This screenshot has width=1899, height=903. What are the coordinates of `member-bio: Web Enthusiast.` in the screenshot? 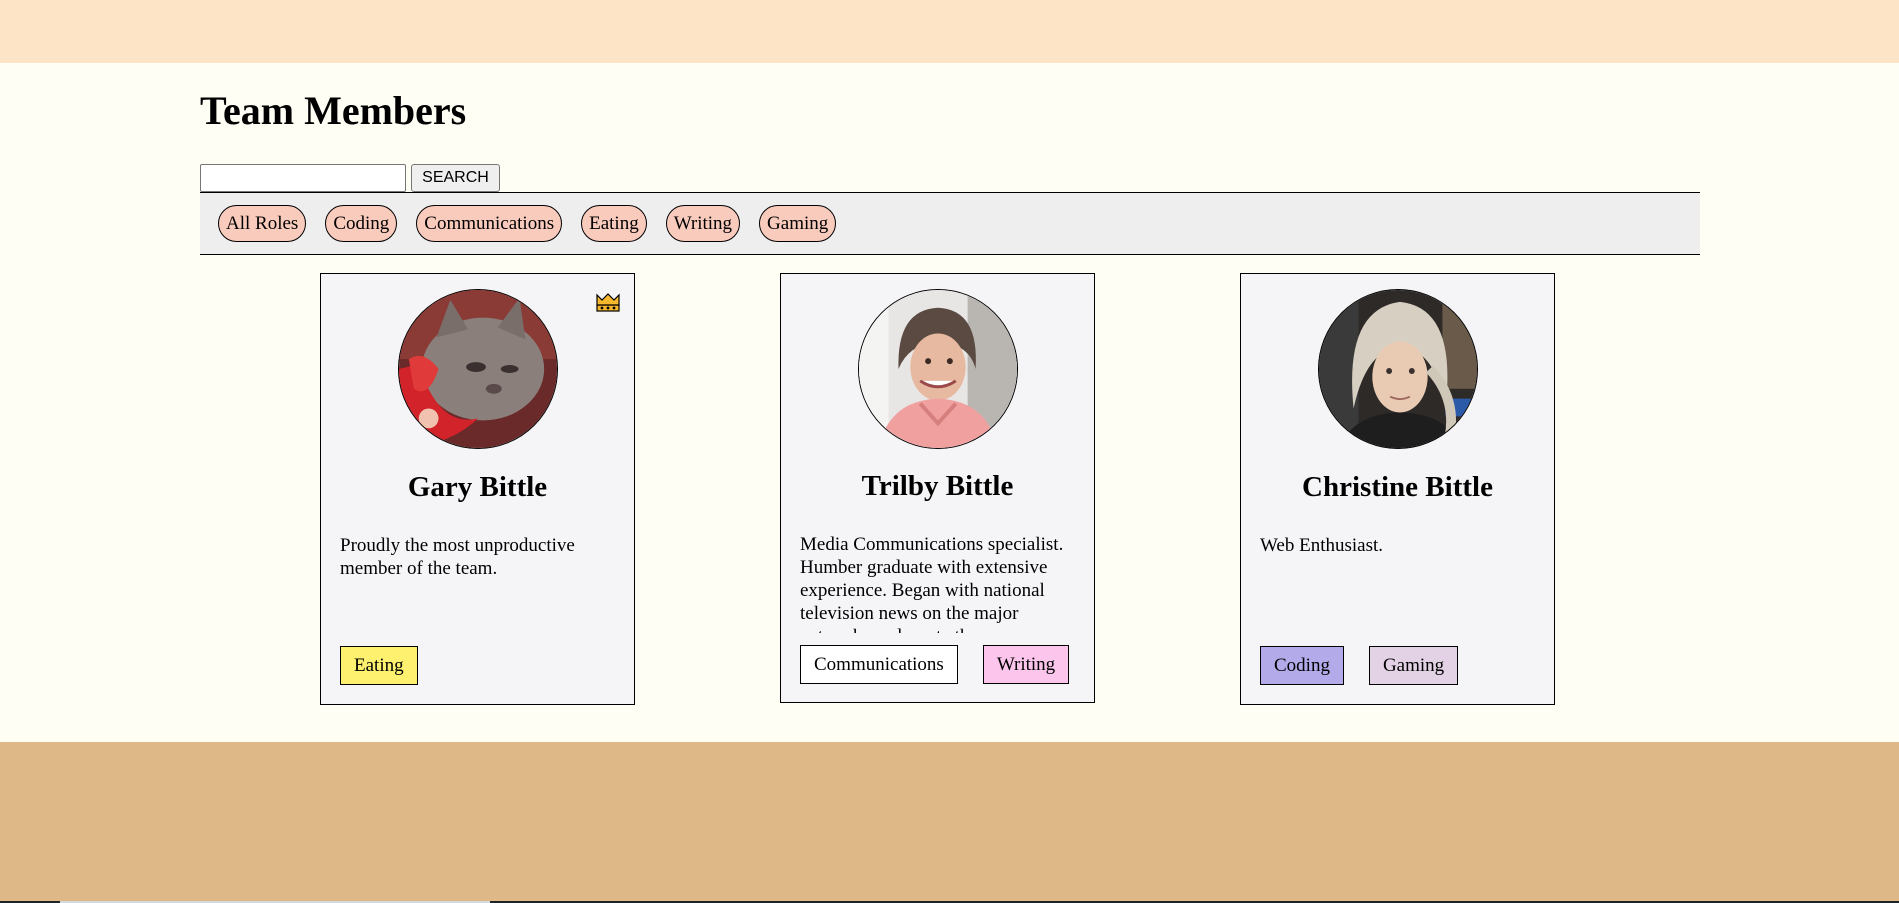 It's located at (1322, 545).